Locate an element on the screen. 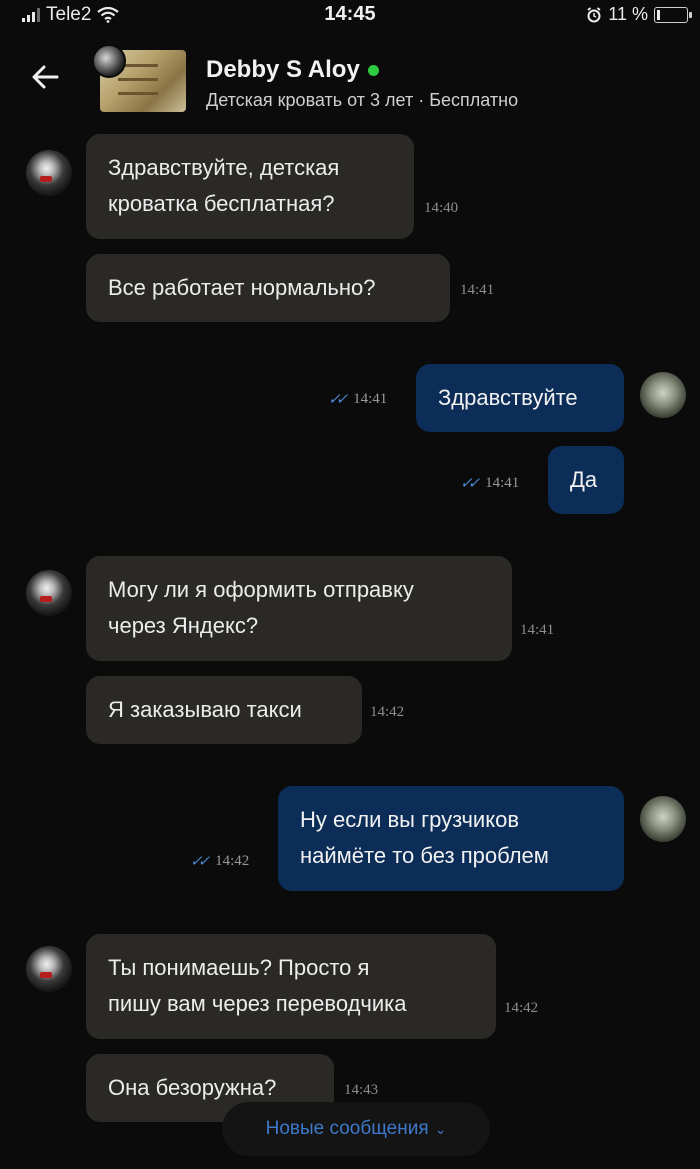  back-button is located at coordinates (47, 79).